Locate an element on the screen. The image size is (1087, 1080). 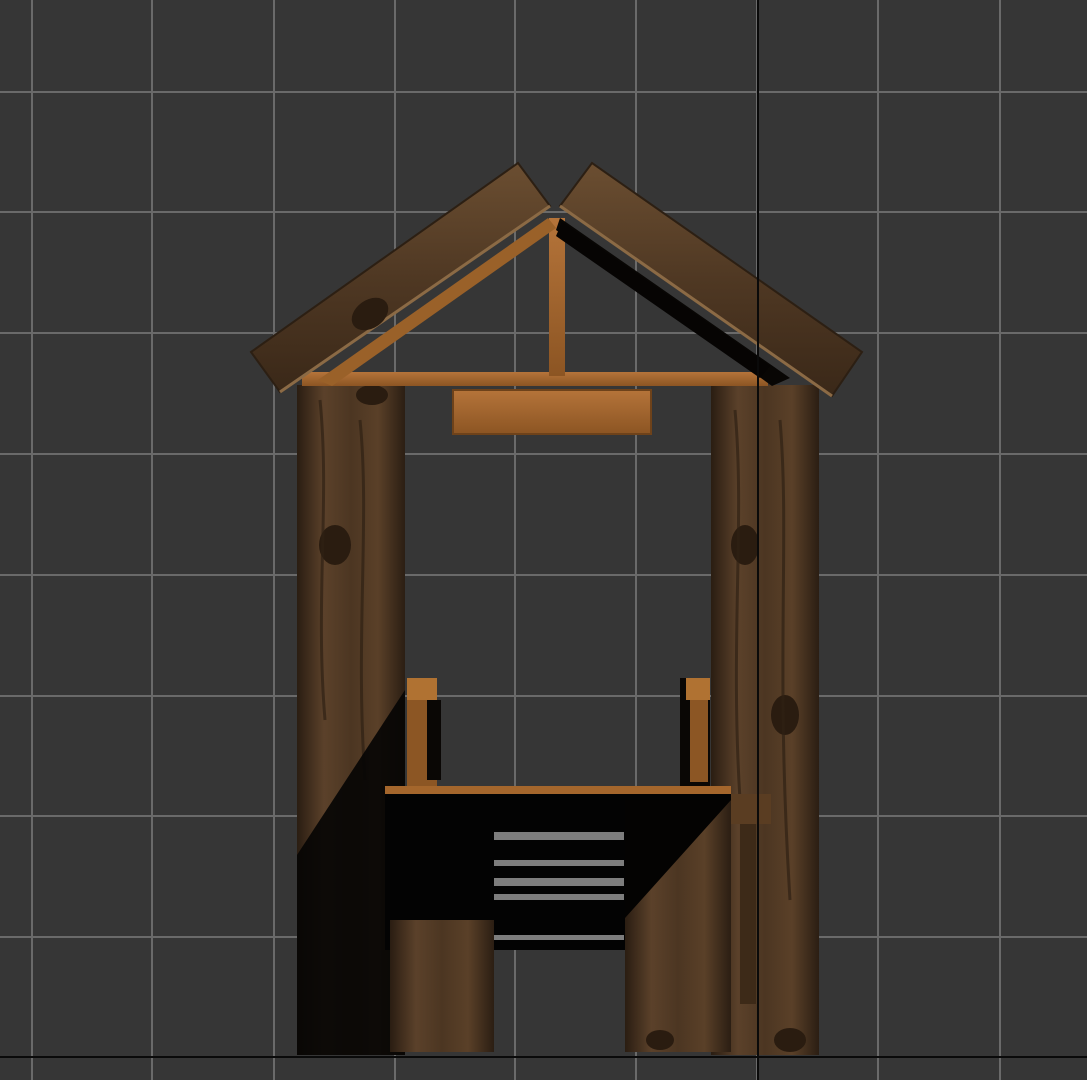
sign-plank is located at coordinates (552, 412).